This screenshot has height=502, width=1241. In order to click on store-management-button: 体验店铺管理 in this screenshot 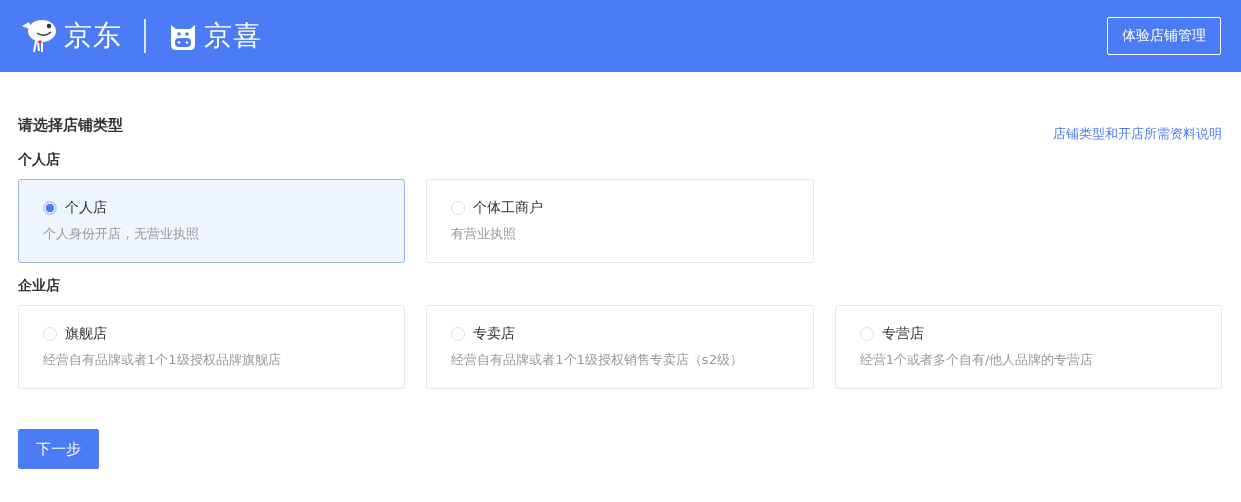, I will do `click(1164, 36)`.